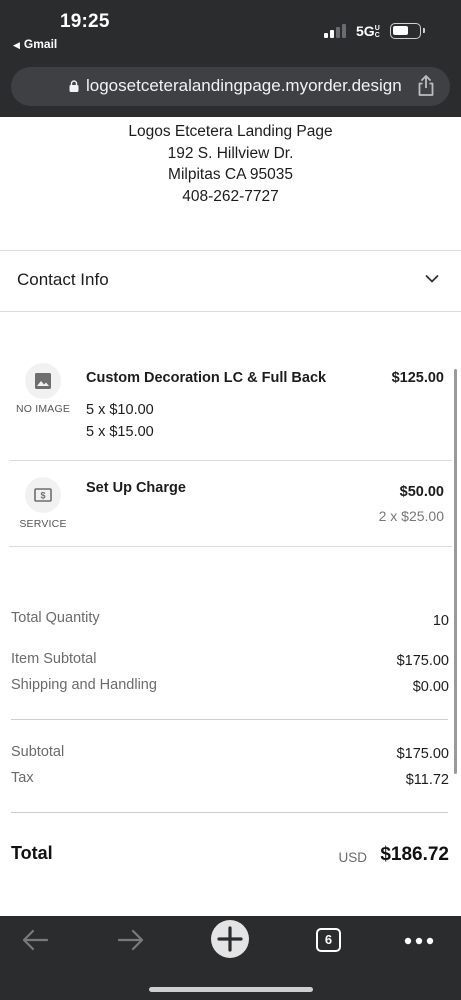 The width and height of the screenshot is (461, 1000). Describe the element at coordinates (43, 524) in the screenshot. I see `item-service-caption: SERVICE` at that location.